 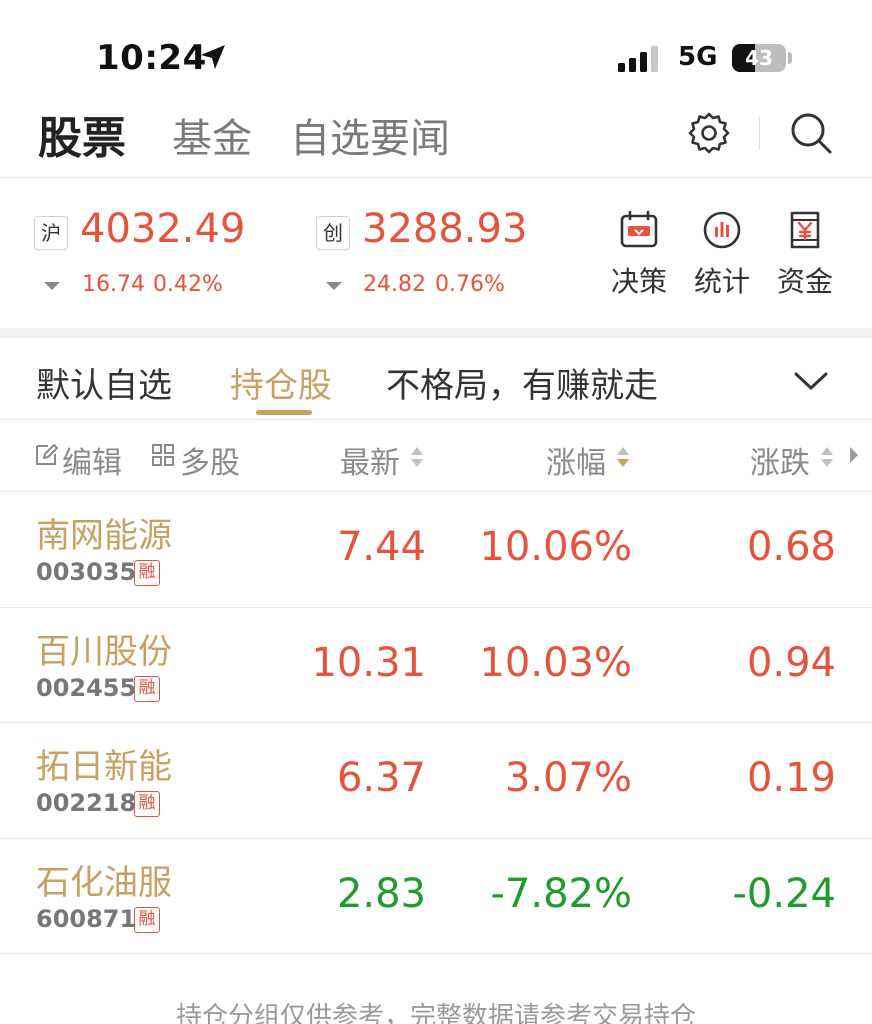 I want to click on index-value-sh: 4032.49, so click(x=162, y=229).